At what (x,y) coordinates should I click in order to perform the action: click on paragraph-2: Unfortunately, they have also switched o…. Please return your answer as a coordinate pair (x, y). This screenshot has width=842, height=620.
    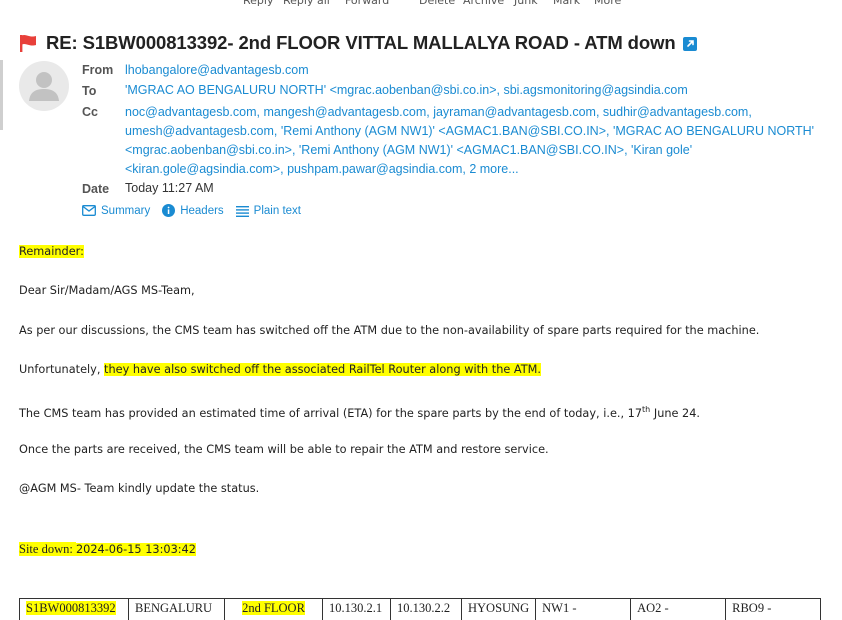
    Looking at the image, I should click on (280, 370).